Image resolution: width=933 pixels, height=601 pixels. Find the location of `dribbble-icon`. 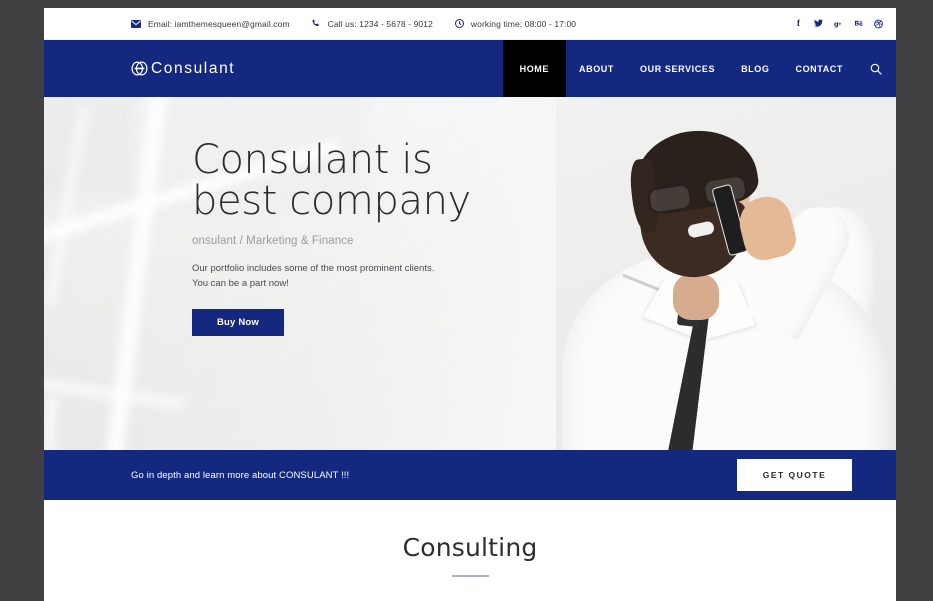

dribbble-icon is located at coordinates (878, 23).